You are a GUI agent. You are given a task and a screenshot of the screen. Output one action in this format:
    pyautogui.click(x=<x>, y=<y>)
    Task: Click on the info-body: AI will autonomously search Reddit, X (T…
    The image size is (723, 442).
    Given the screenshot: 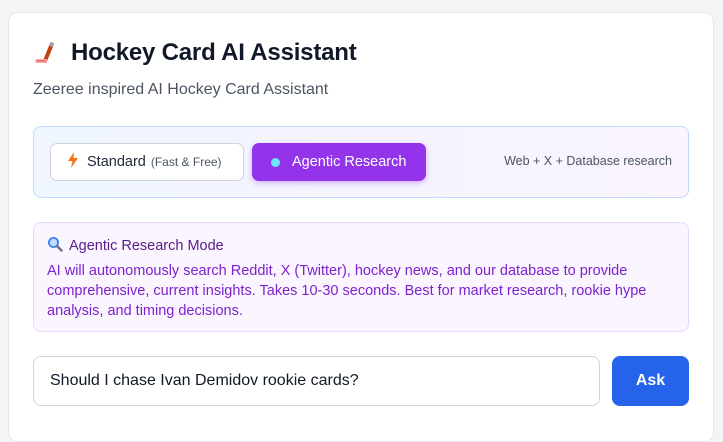 What is the action you would take?
    pyautogui.click(x=347, y=291)
    